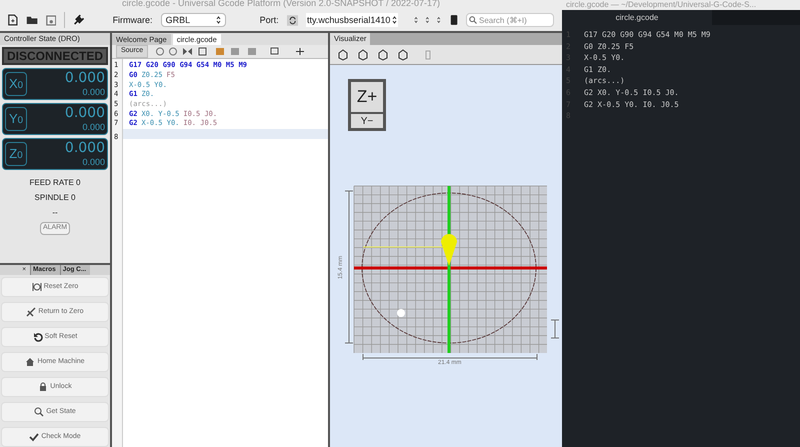 This screenshot has width=800, height=447. I want to click on folder-icon, so click(32, 20).